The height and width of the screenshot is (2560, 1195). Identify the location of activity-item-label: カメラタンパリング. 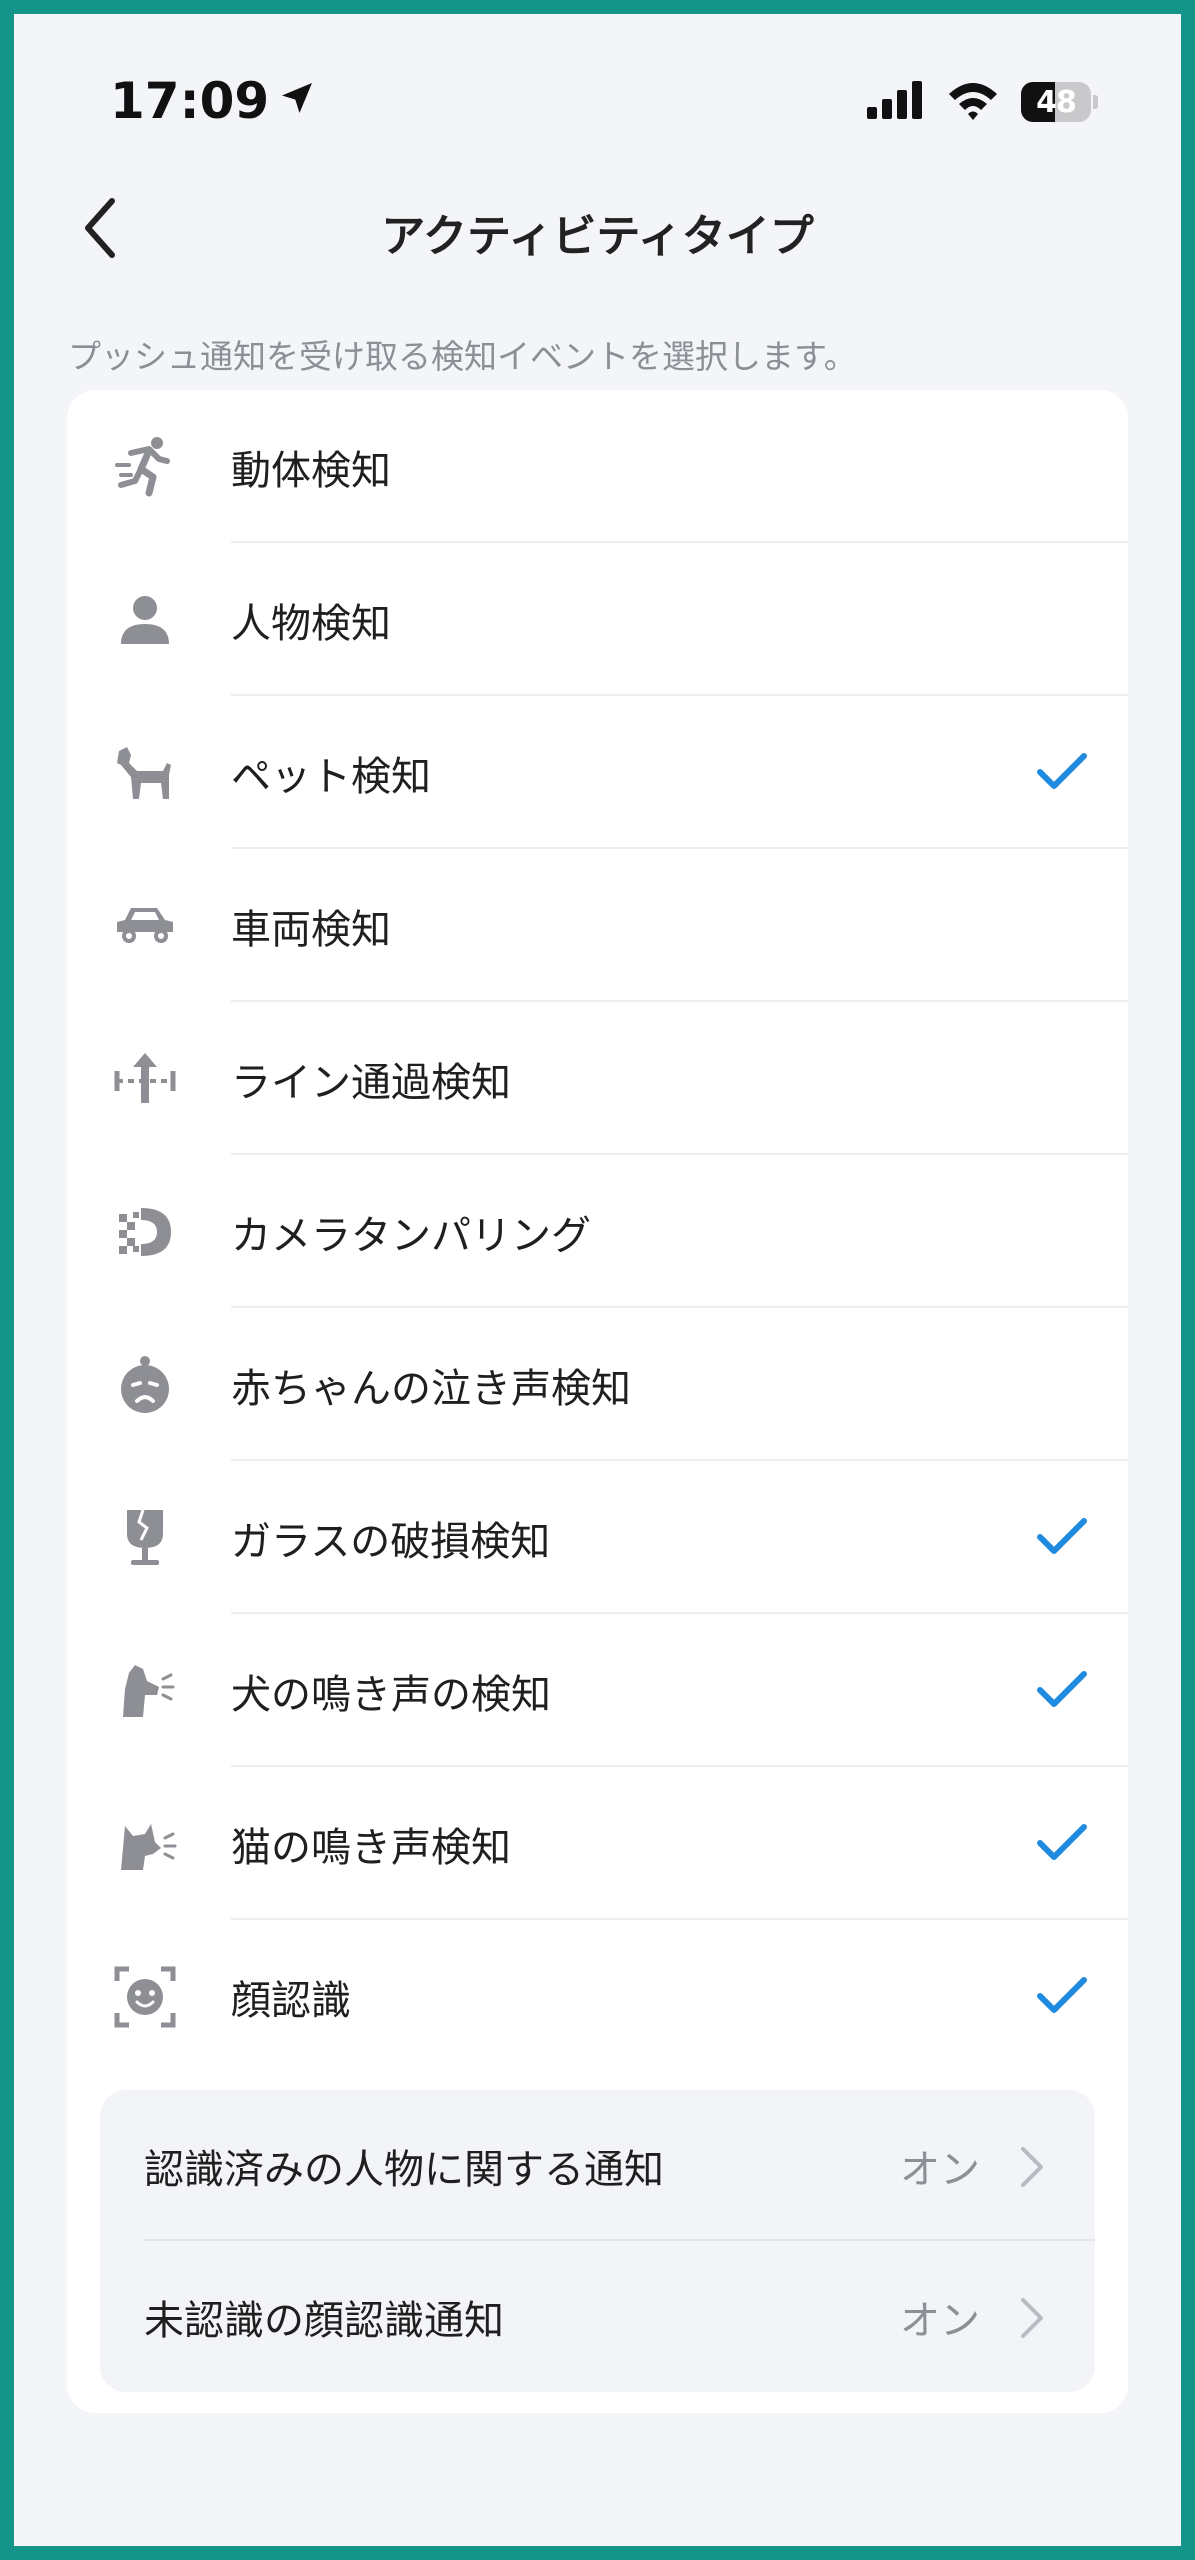
(411, 1235).